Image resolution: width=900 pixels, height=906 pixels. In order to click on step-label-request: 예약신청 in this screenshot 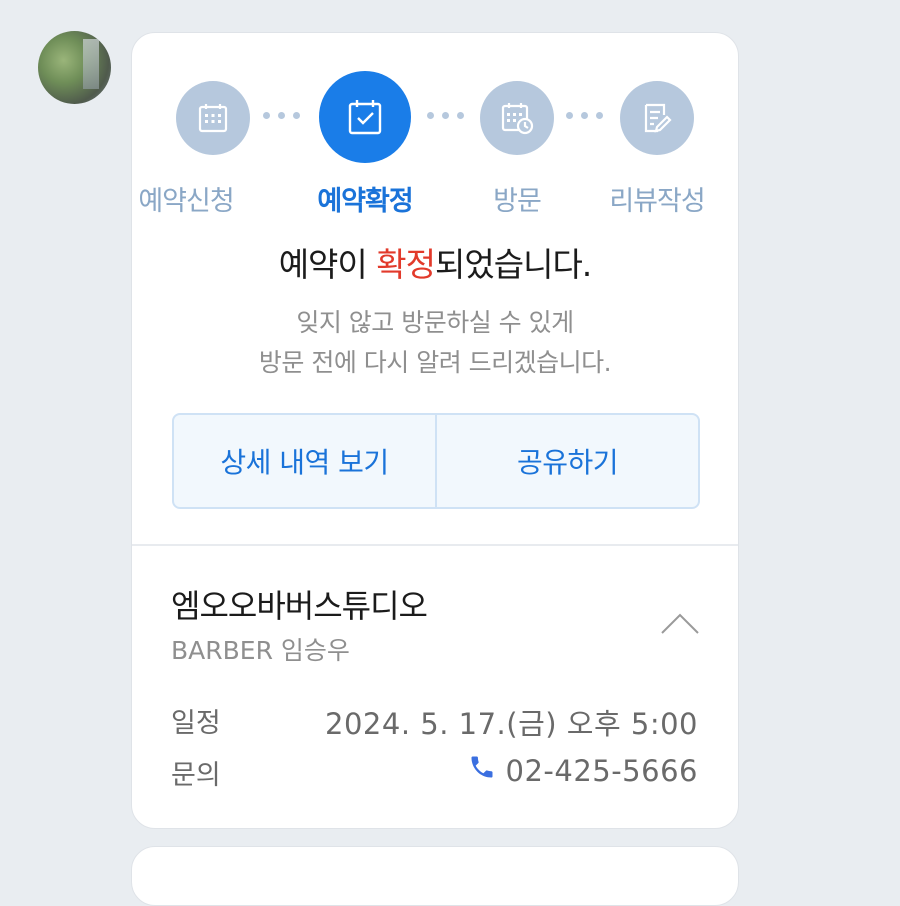, I will do `click(186, 201)`.